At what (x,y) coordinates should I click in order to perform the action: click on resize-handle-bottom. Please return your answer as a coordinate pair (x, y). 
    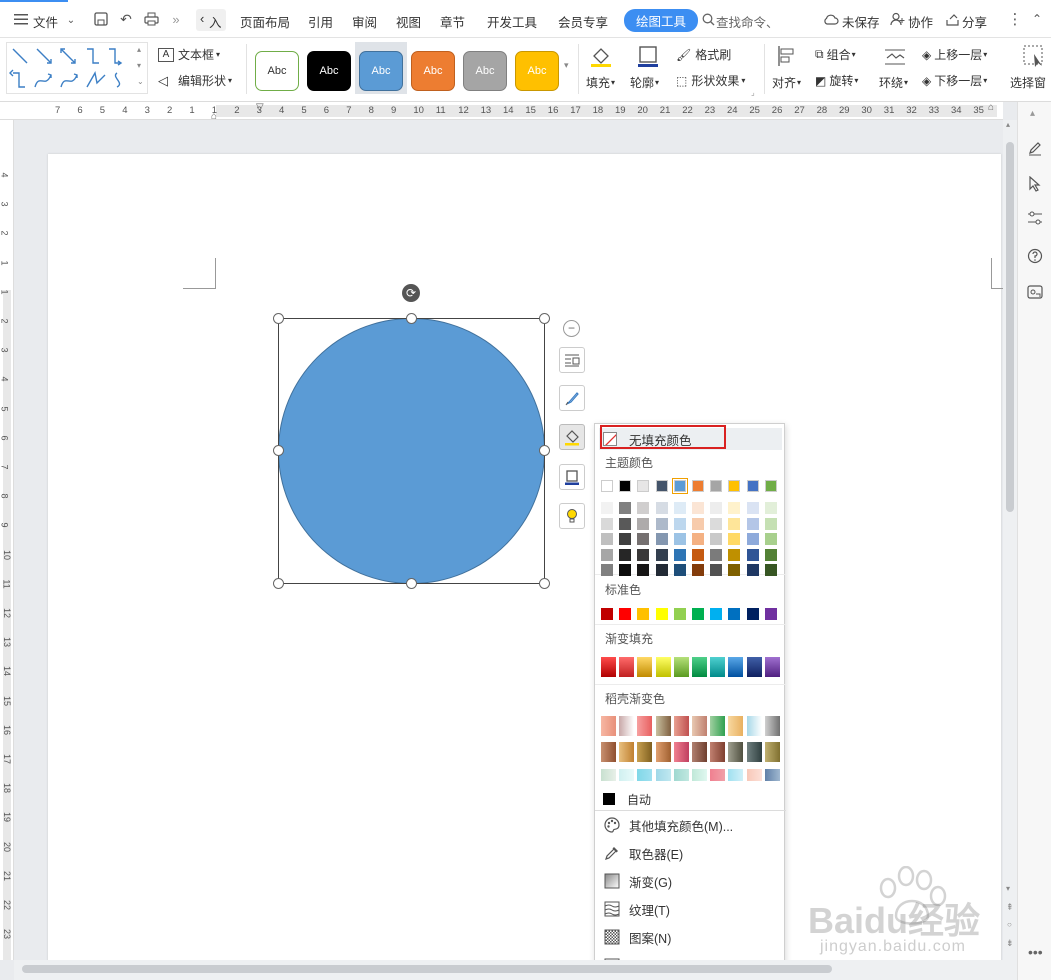
    Looking at the image, I should click on (411, 583).